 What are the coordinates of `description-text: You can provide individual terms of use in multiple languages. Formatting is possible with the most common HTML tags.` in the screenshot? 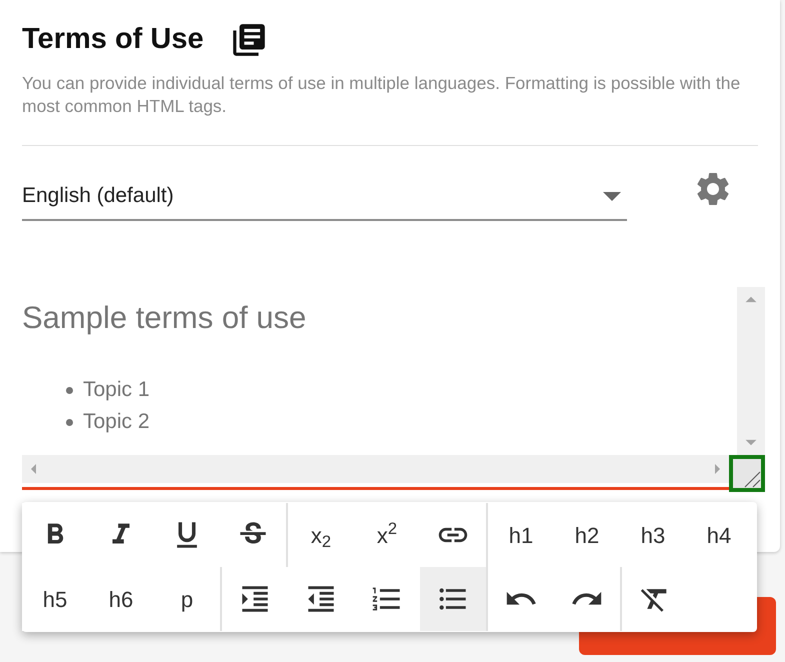 It's located at (382, 95).